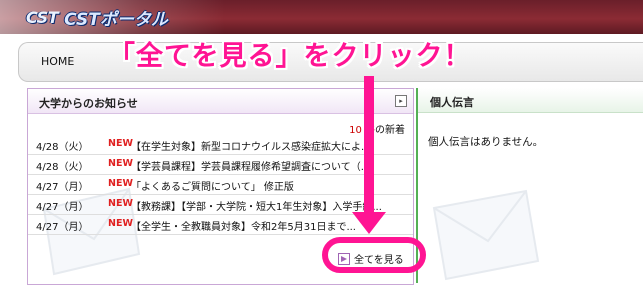 Image resolution: width=643 pixels, height=289 pixels. What do you see at coordinates (88, 103) in the screenshot?
I see `news-panel-title: 大学からのお知らせ` at bounding box center [88, 103].